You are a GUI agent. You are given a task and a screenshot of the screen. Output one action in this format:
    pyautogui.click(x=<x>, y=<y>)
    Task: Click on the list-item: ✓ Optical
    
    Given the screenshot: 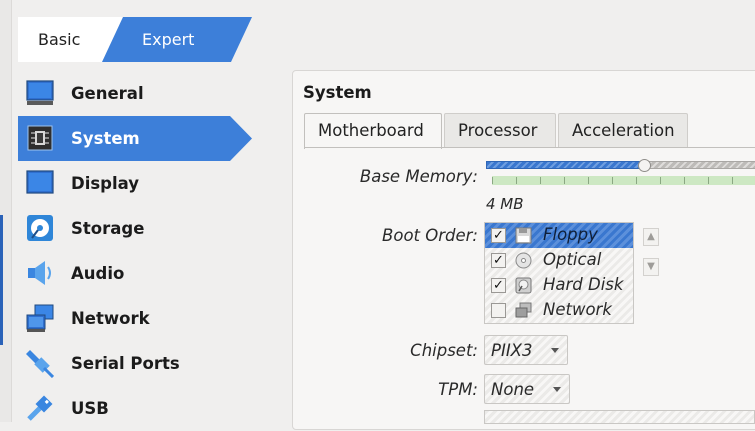 What is the action you would take?
    pyautogui.click(x=559, y=260)
    